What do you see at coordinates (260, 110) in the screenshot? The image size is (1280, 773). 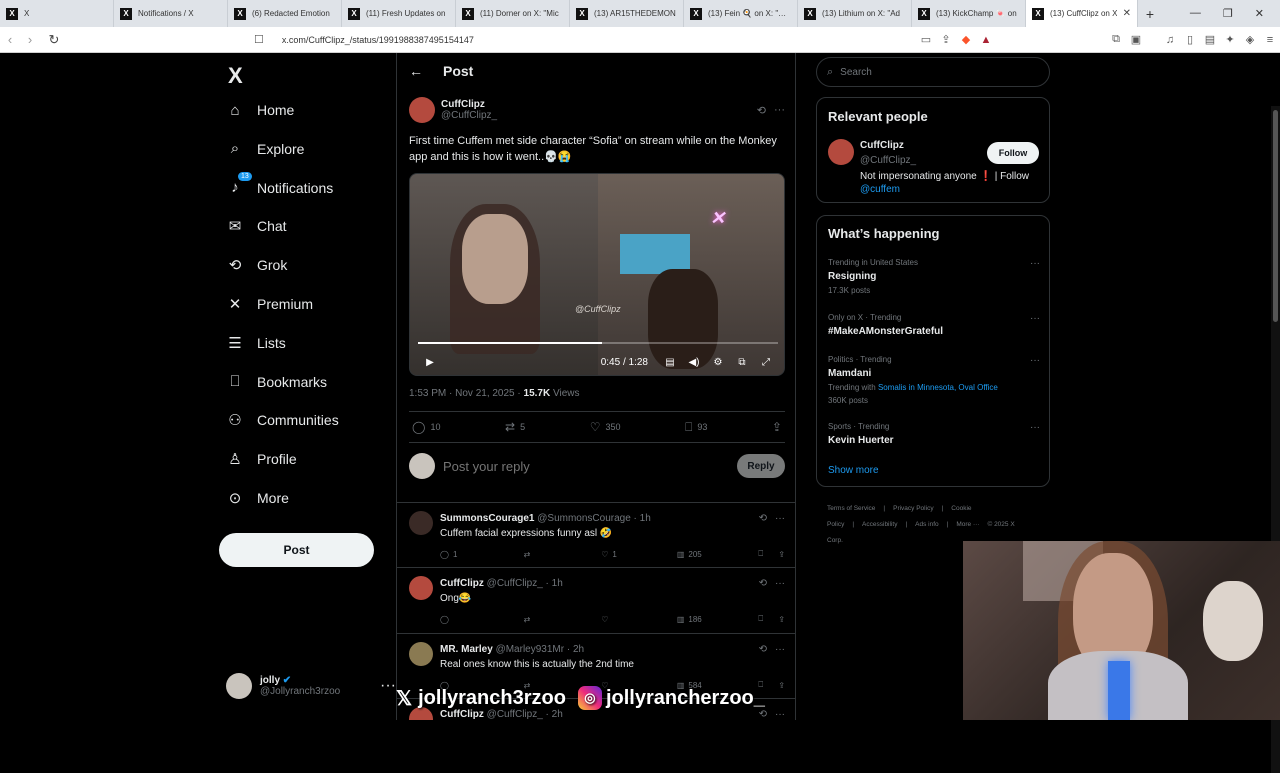 I see `nav-item-home: ⌂ Home` at bounding box center [260, 110].